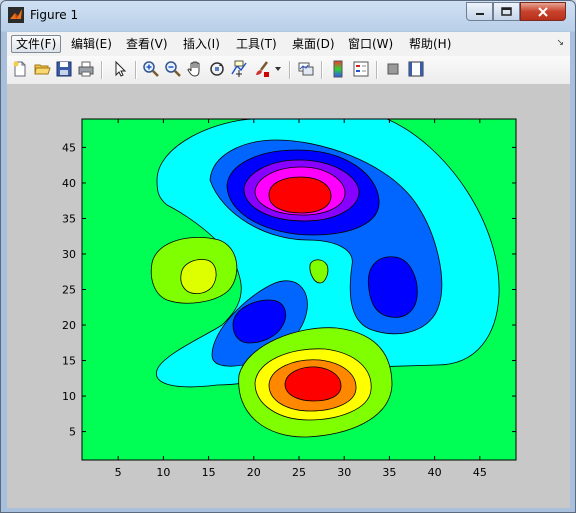  Describe the element at coordinates (560, 43) in the screenshot. I see `menu-overflow-icon: ↘` at that location.